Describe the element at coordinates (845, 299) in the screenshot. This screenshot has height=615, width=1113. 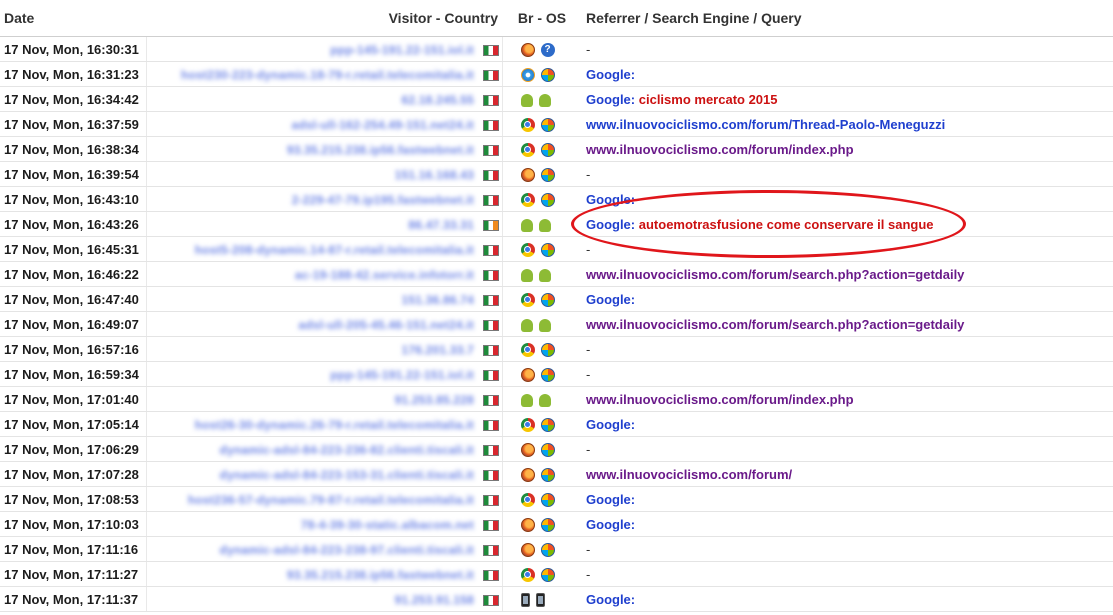
I see `referrer-cell: Google:` at that location.